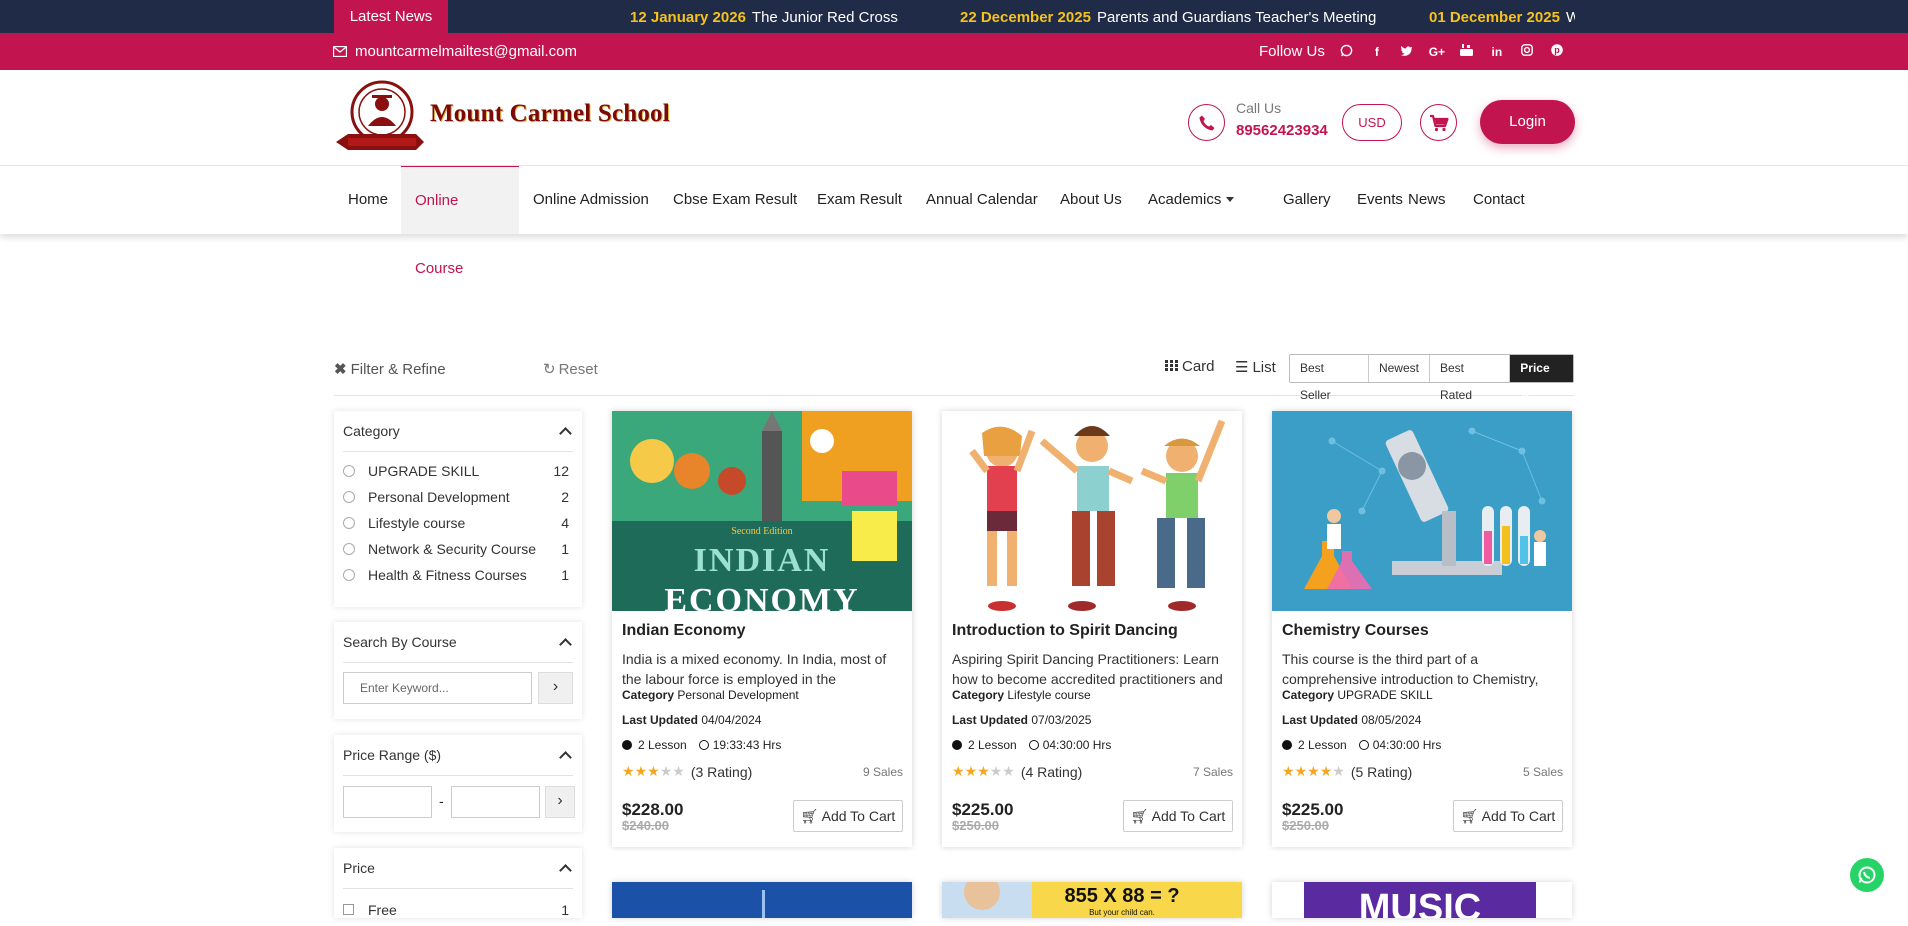 This screenshot has width=1908, height=926. What do you see at coordinates (982, 200) in the screenshot?
I see `nav-annual-calendar: Annual Calendar` at bounding box center [982, 200].